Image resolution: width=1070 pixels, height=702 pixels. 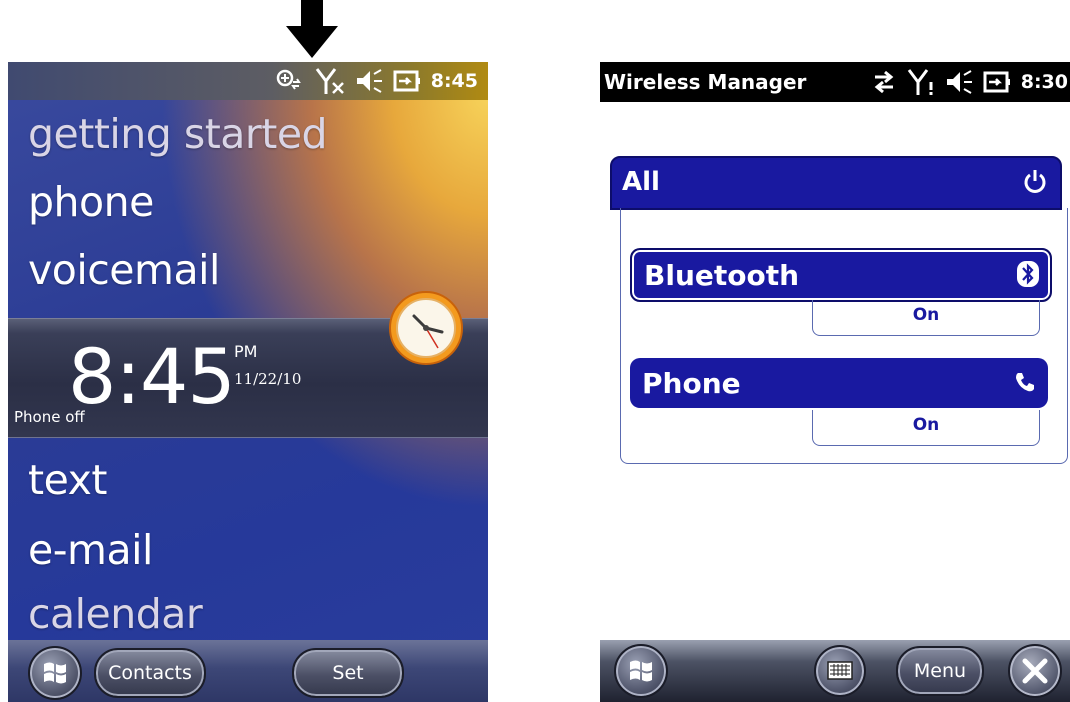 What do you see at coordinates (248, 81) in the screenshot?
I see `status-bar: 8:45` at bounding box center [248, 81].